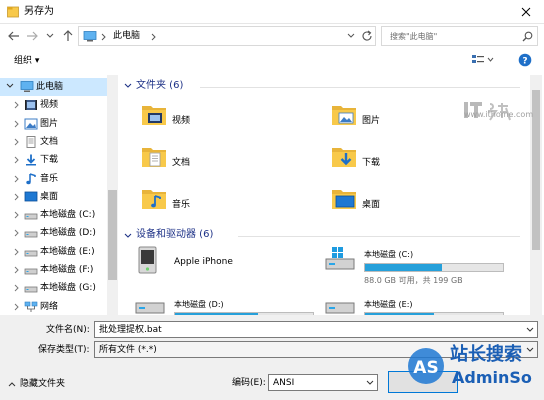 This screenshot has width=544, height=400. Describe the element at coordinates (351, 36) in the screenshot. I see `address-dropdown-icon` at that location.